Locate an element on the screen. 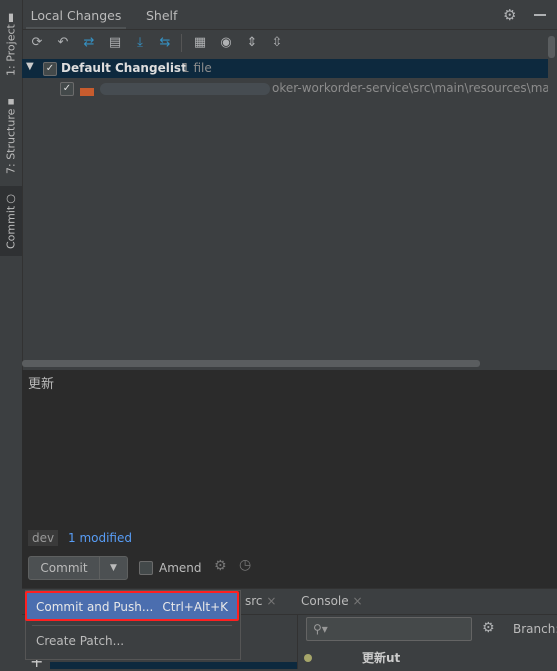 This screenshot has width=557, height=671. local-branch-row is located at coordinates (173, 665).